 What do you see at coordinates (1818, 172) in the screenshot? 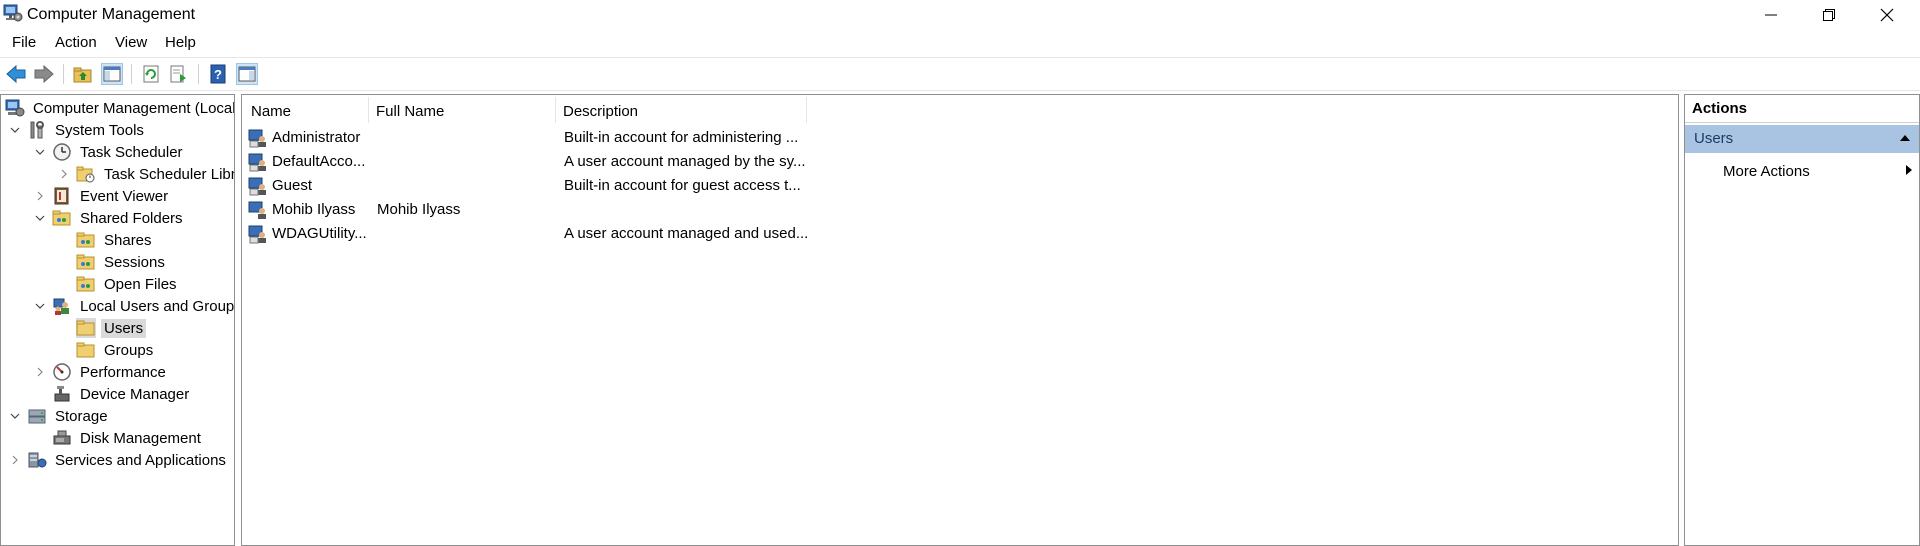
I see `more-actions-item: More Actions` at bounding box center [1818, 172].